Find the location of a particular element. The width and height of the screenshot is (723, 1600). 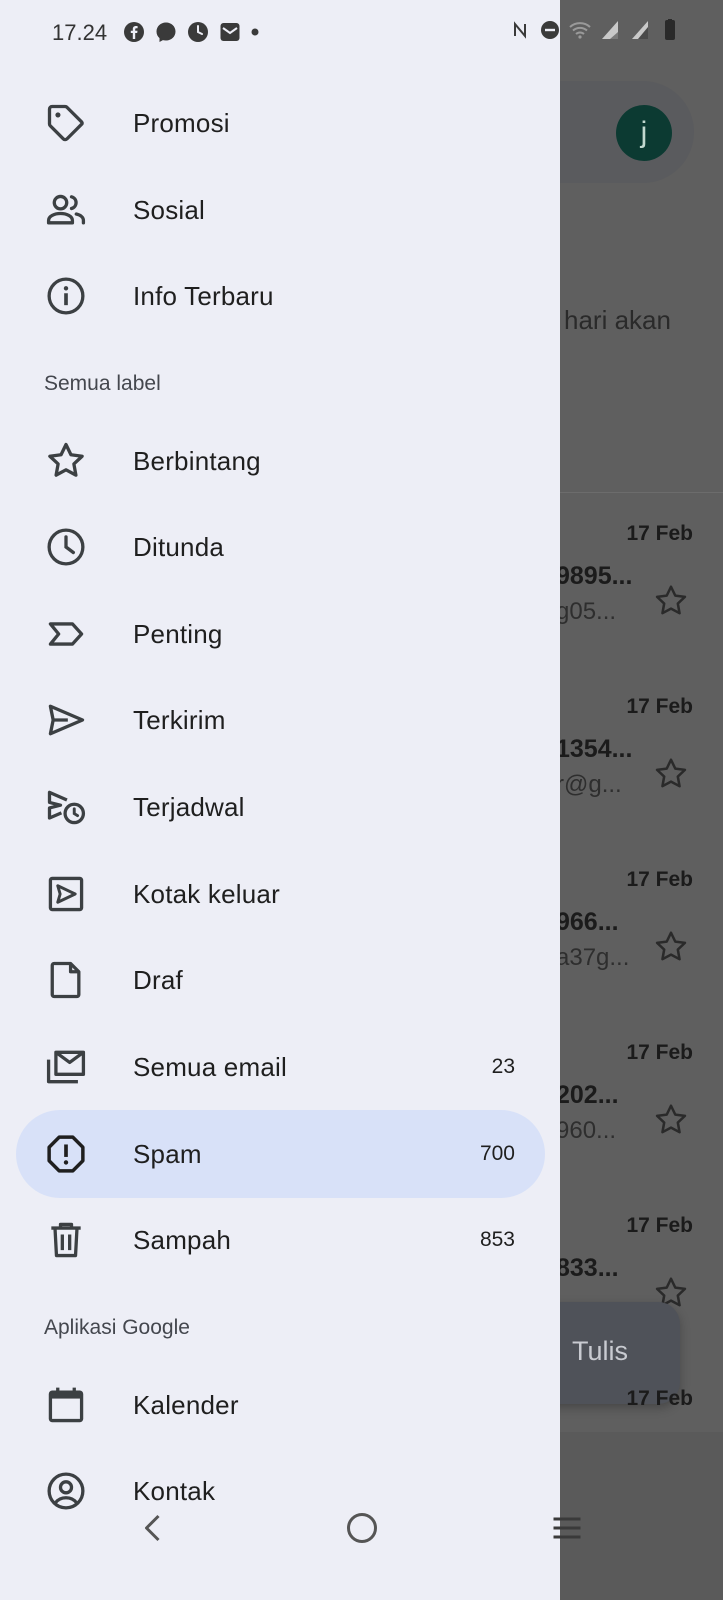

system-navigation-bar is located at coordinates (361, 1550).